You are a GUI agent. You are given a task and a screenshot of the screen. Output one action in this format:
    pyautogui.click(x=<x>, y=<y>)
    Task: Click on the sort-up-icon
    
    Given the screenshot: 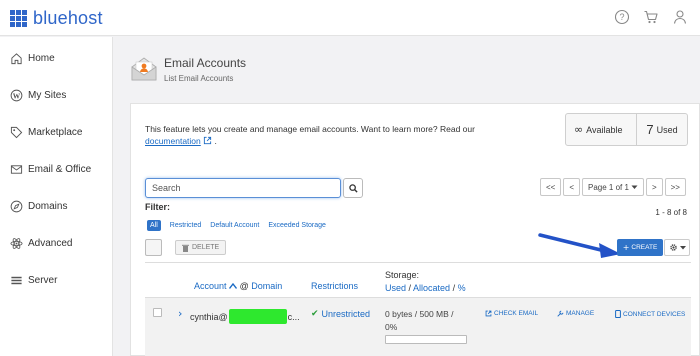 What is the action you would take?
    pyautogui.click(x=233, y=285)
    